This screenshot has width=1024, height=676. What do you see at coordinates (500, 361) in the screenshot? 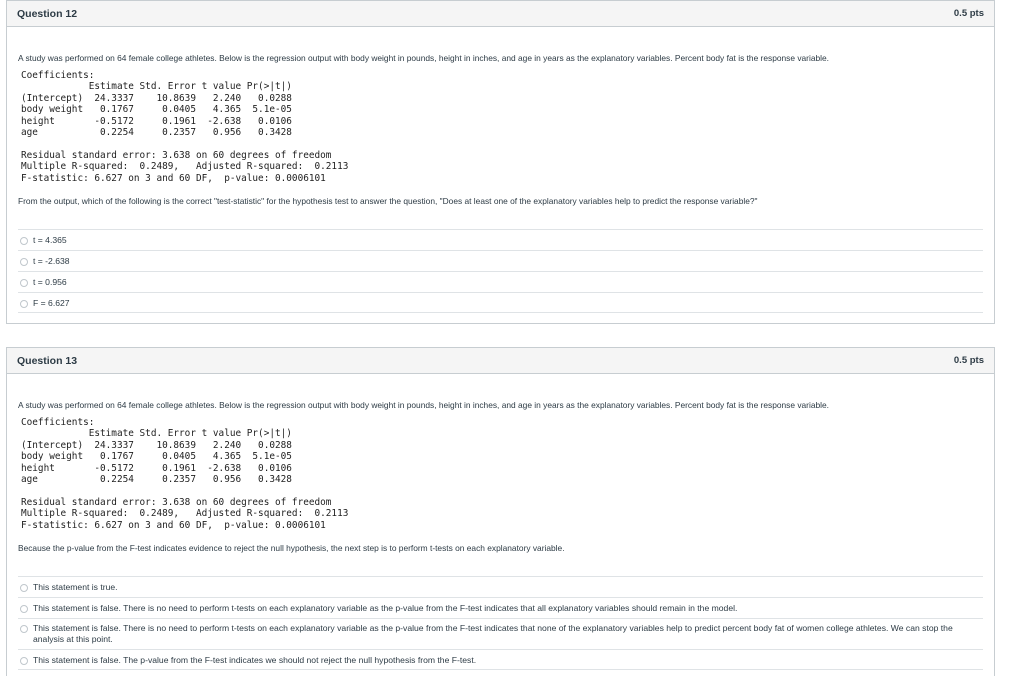
I see `question-header: Question 13 0.5 pts` at bounding box center [500, 361].